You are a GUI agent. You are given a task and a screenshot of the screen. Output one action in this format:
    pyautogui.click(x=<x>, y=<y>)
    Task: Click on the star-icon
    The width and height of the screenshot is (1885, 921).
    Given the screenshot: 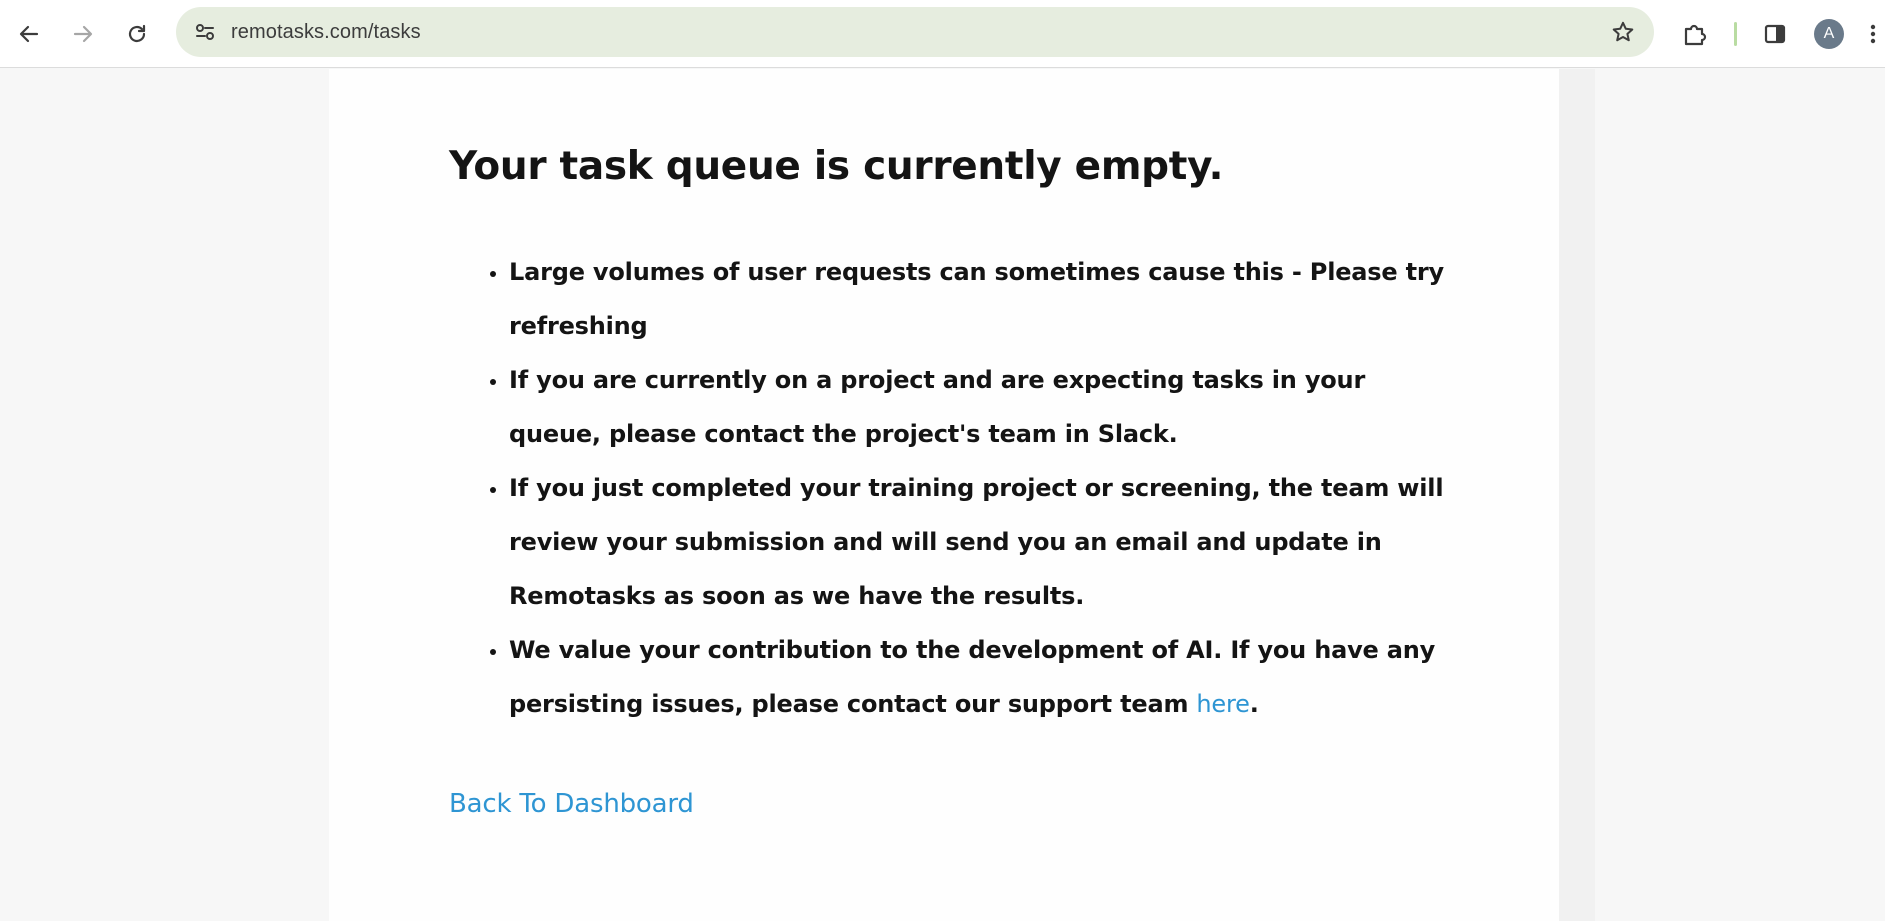 What is the action you would take?
    pyautogui.click(x=1623, y=31)
    